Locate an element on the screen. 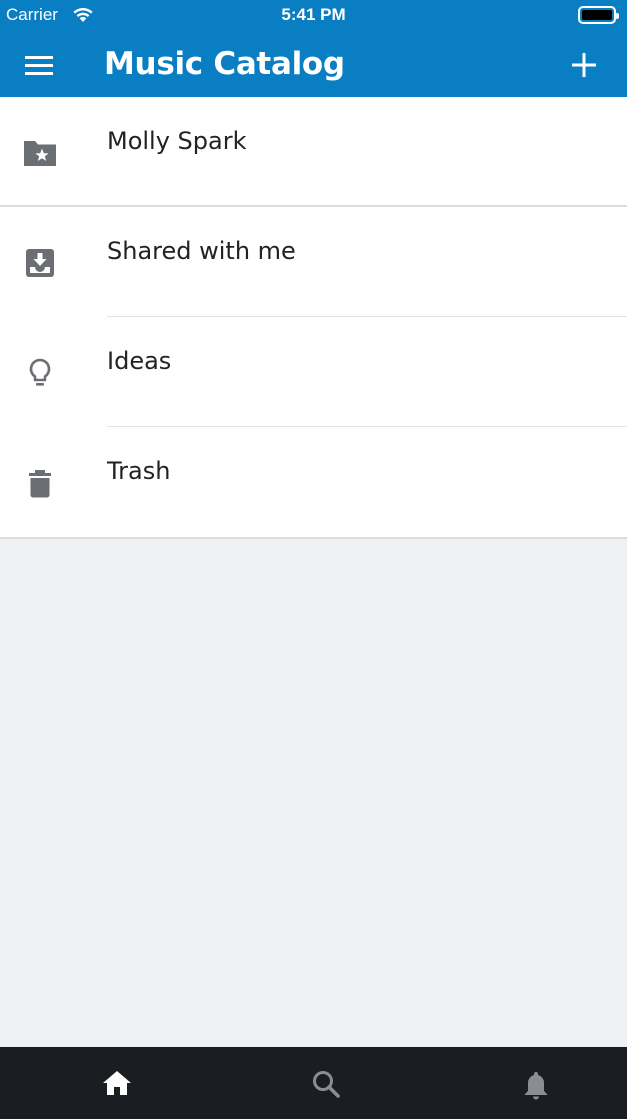 Image resolution: width=627 pixels, height=1119 pixels. tab-notifications is located at coordinates (530, 1083).